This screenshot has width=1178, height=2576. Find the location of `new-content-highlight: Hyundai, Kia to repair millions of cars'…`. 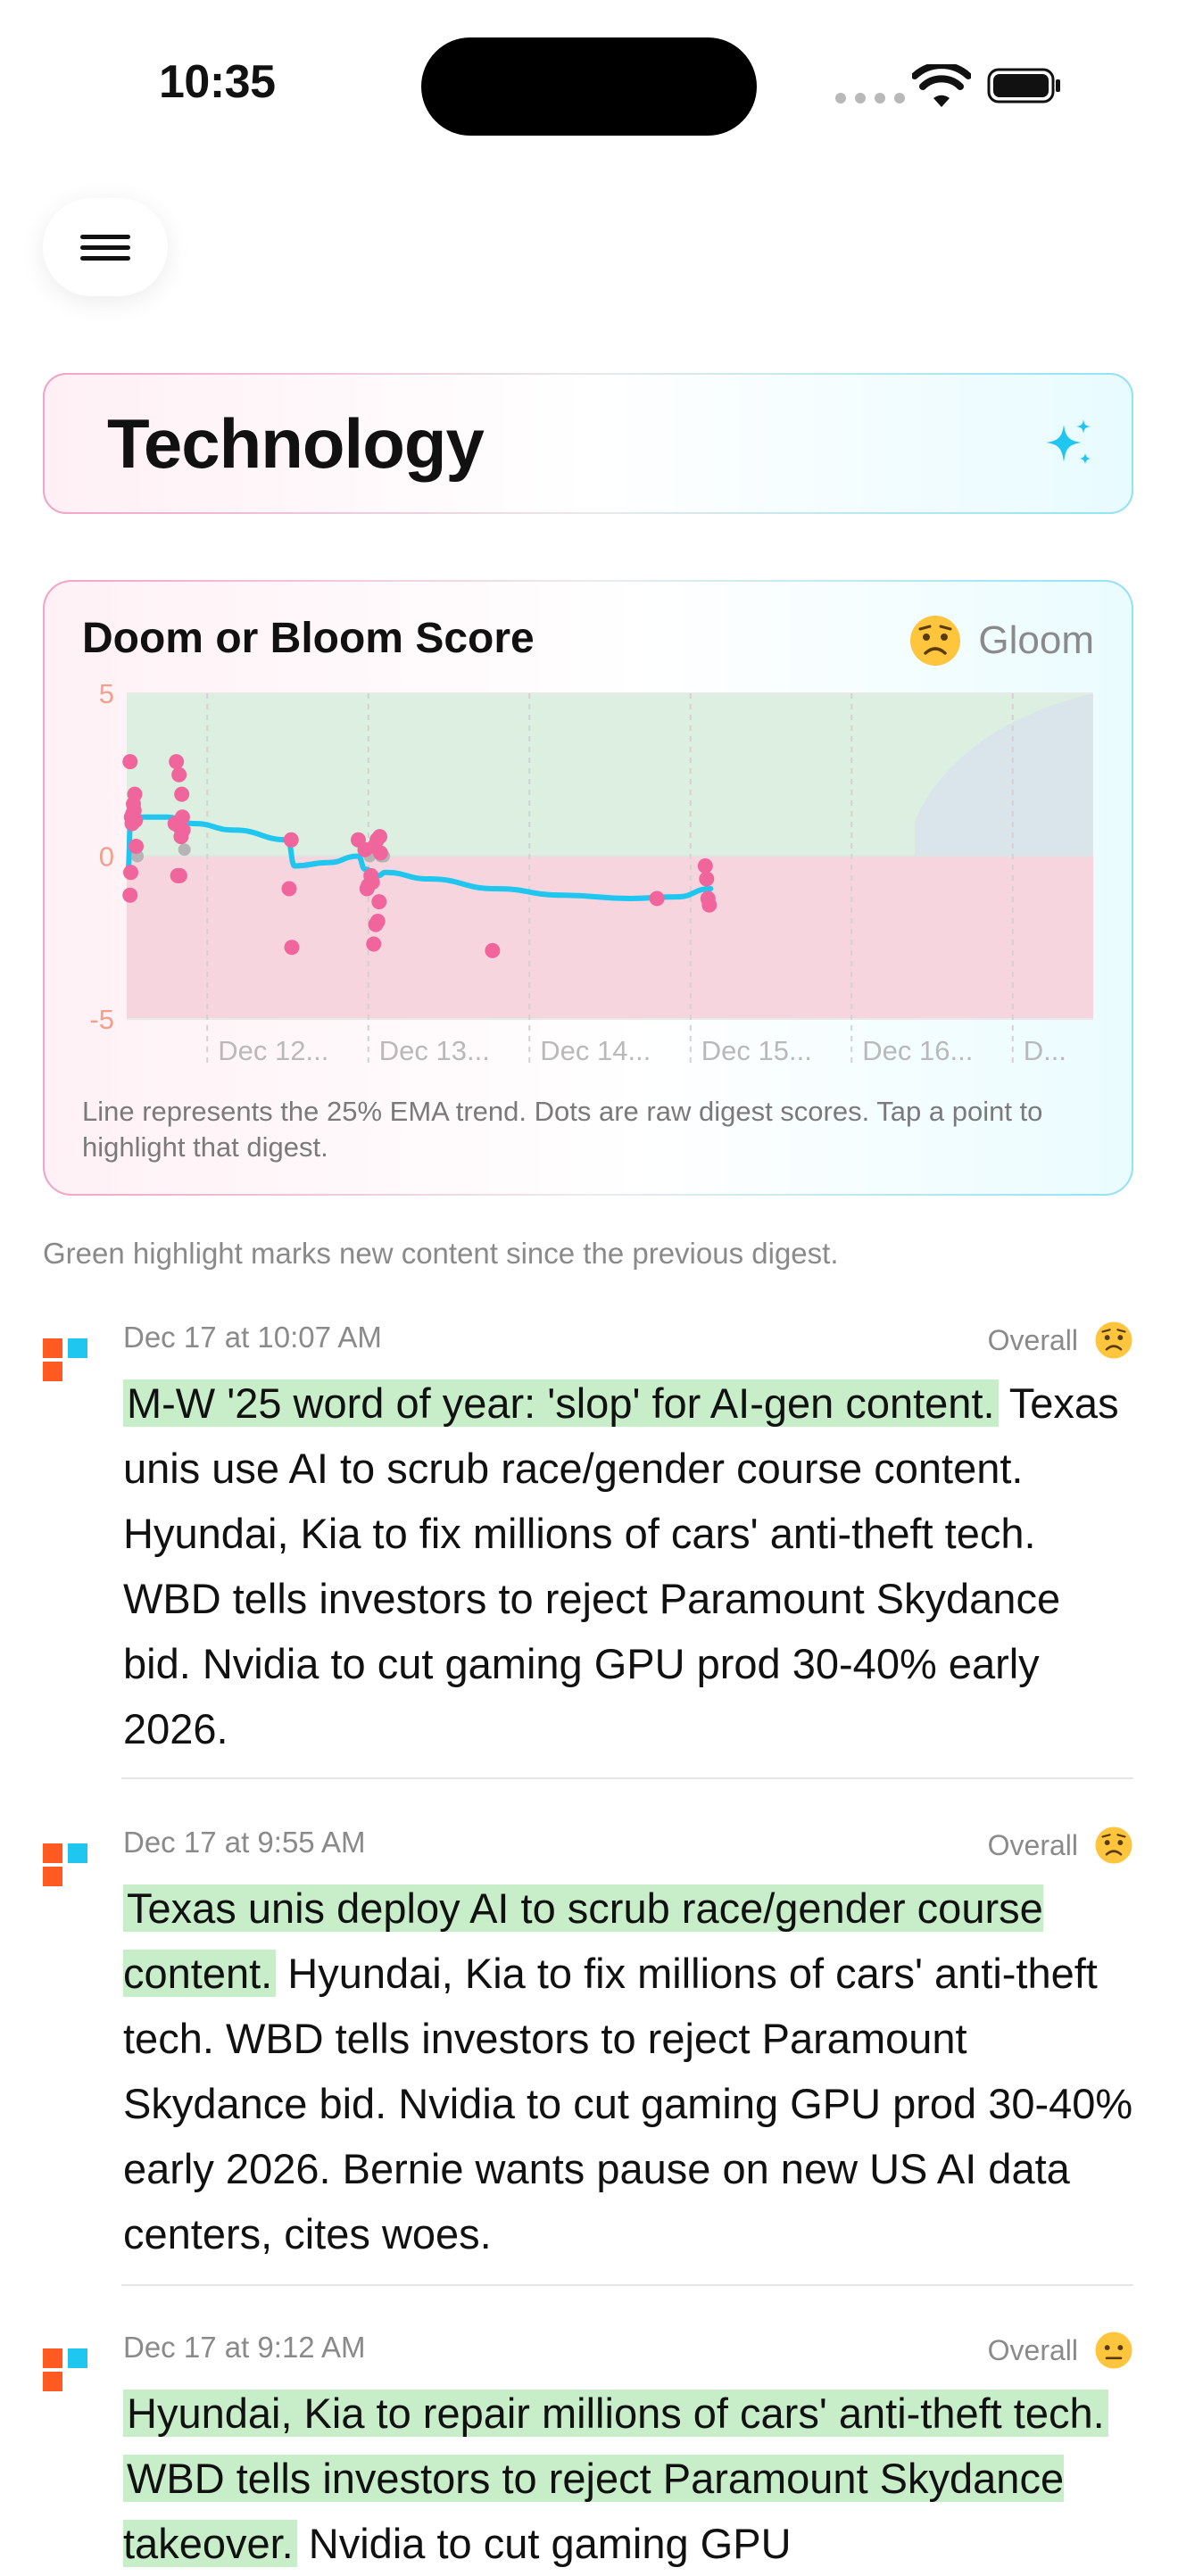

new-content-highlight: Hyundai, Kia to repair millions of cars'… is located at coordinates (615, 2413).